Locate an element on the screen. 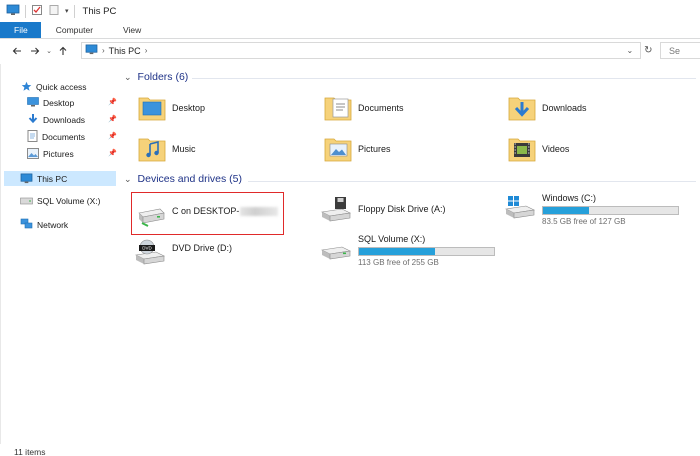  navigation-bar: ⌄ › This PC › ⌄ ↻ Se is located at coordinates (350, 51).